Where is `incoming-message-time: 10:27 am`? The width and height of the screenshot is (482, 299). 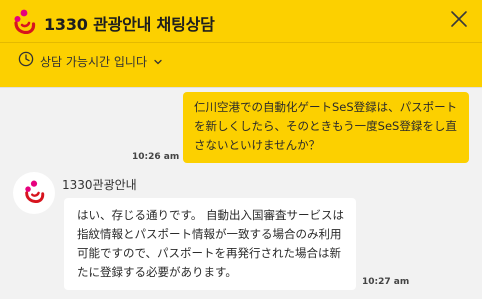 incoming-message-time: 10:27 am is located at coordinates (386, 282).